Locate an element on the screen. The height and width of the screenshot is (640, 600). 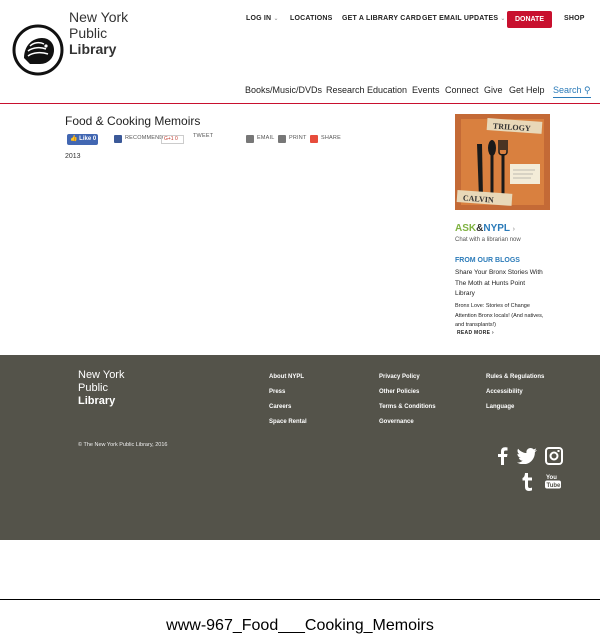
tweet-link: TWEET is located at coordinates (203, 136).